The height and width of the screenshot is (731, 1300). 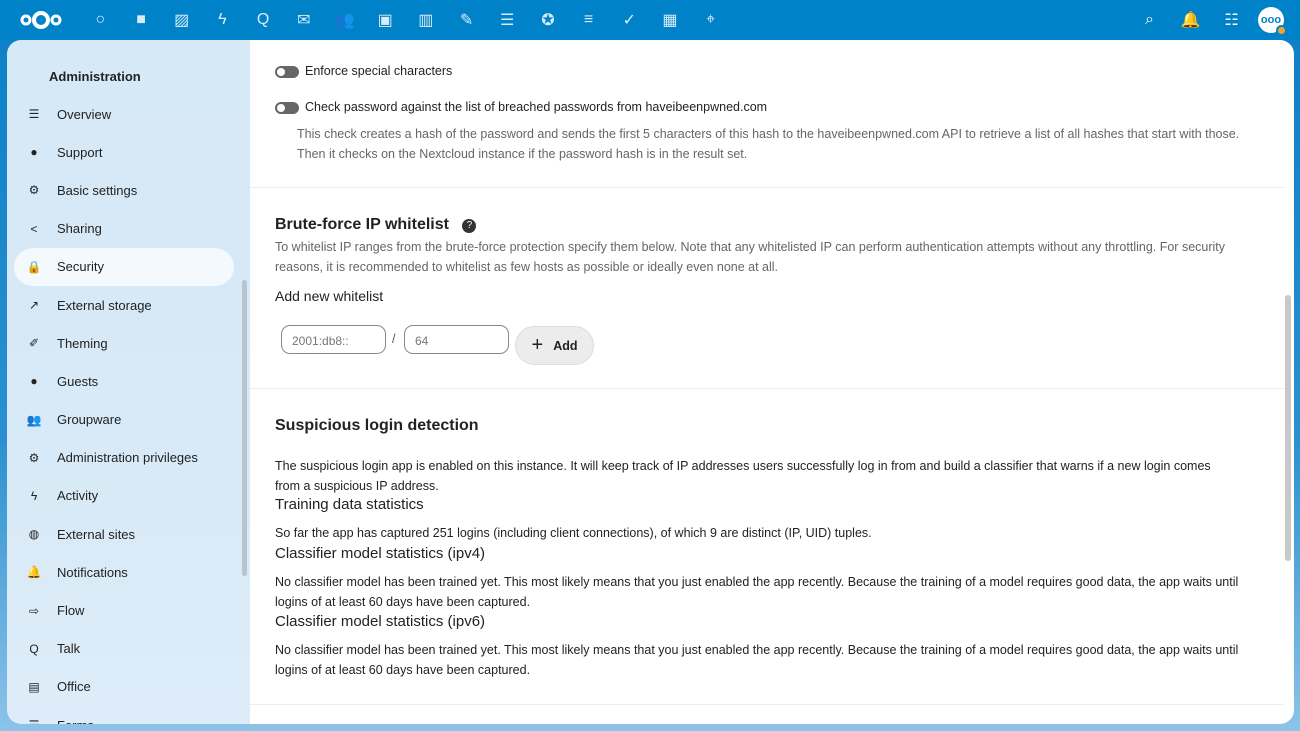 What do you see at coordinates (1281, 30) in the screenshot?
I see `status-away-icon` at bounding box center [1281, 30].